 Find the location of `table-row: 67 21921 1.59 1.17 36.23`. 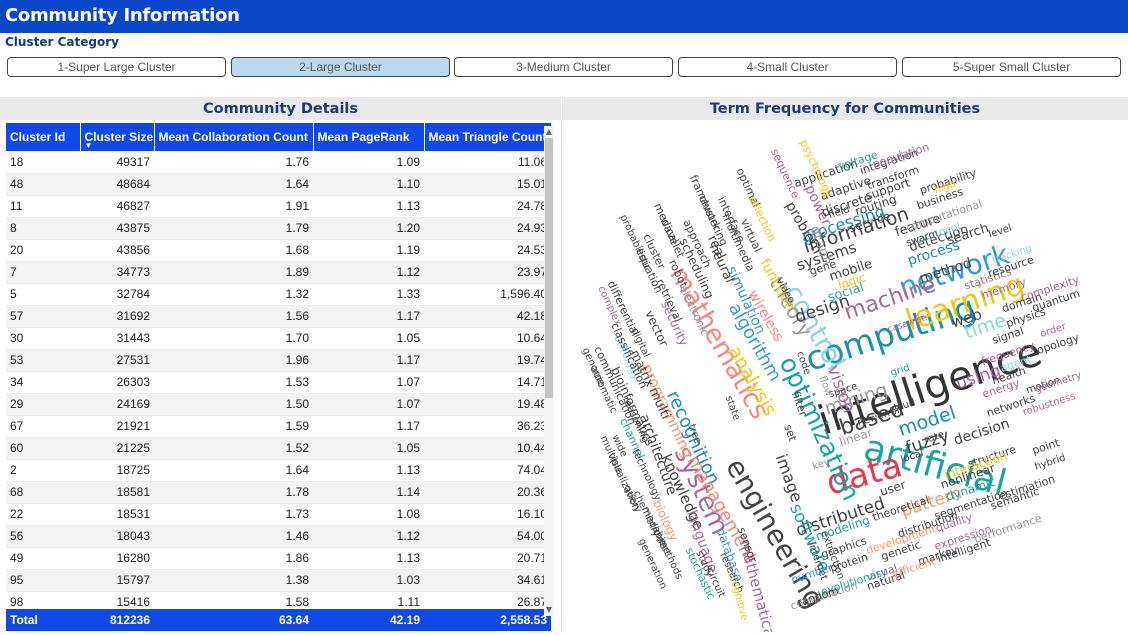

table-row: 67 21921 1.59 1.17 36.23 is located at coordinates (278, 426).